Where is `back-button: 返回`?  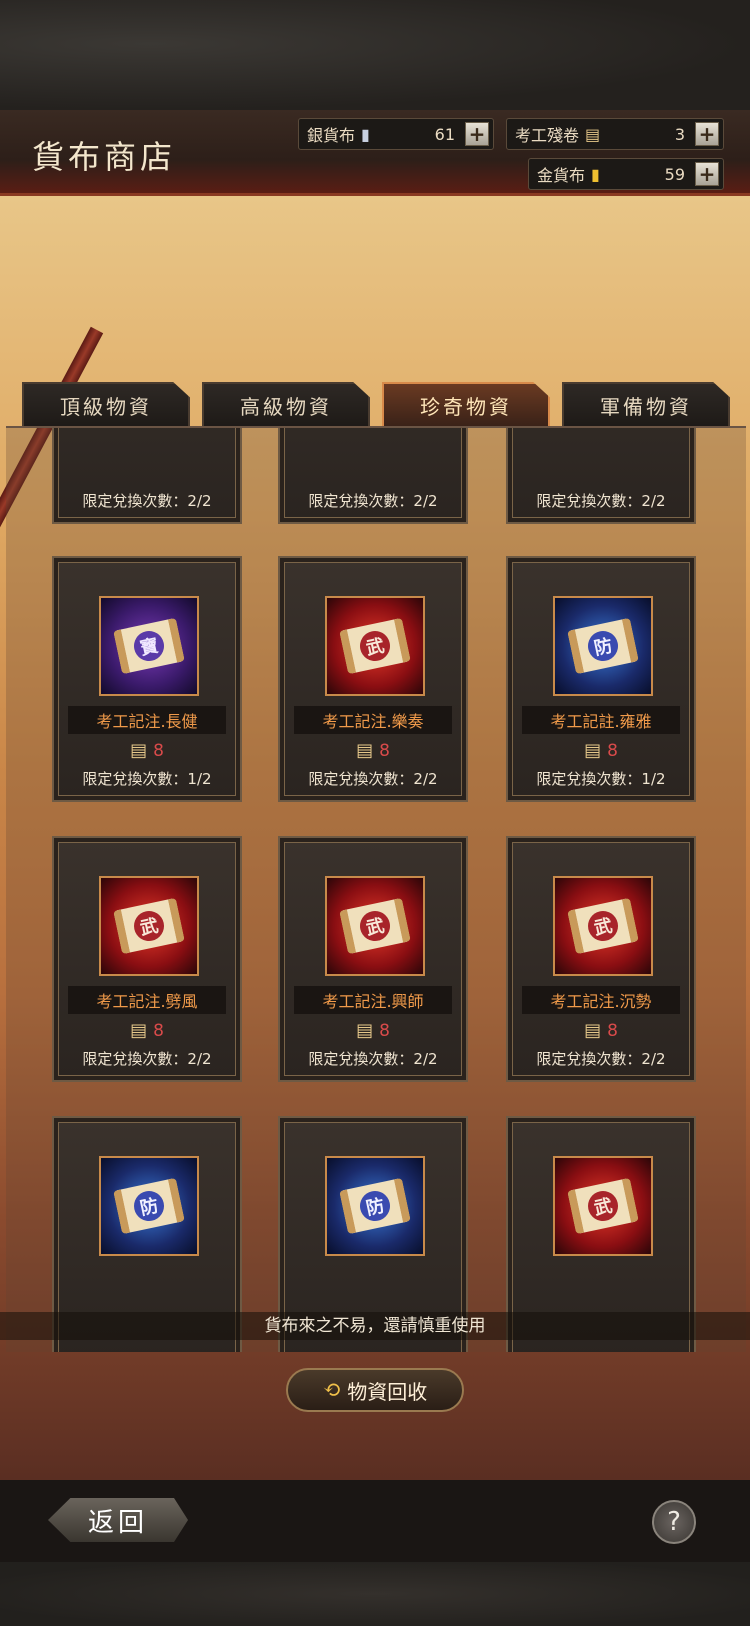 back-button: 返回 is located at coordinates (118, 1520).